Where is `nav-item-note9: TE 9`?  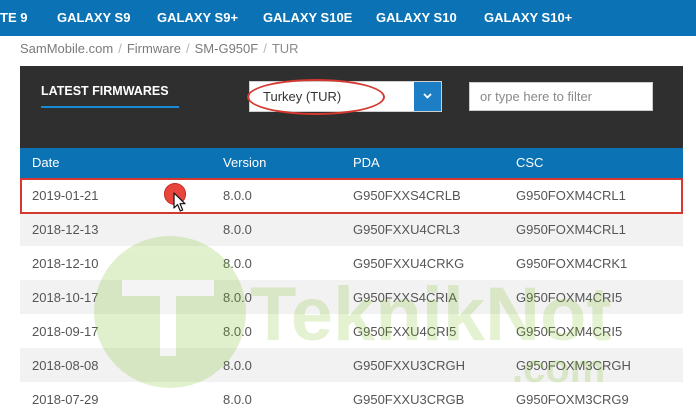
nav-item-note9: TE 9 is located at coordinates (13, 18).